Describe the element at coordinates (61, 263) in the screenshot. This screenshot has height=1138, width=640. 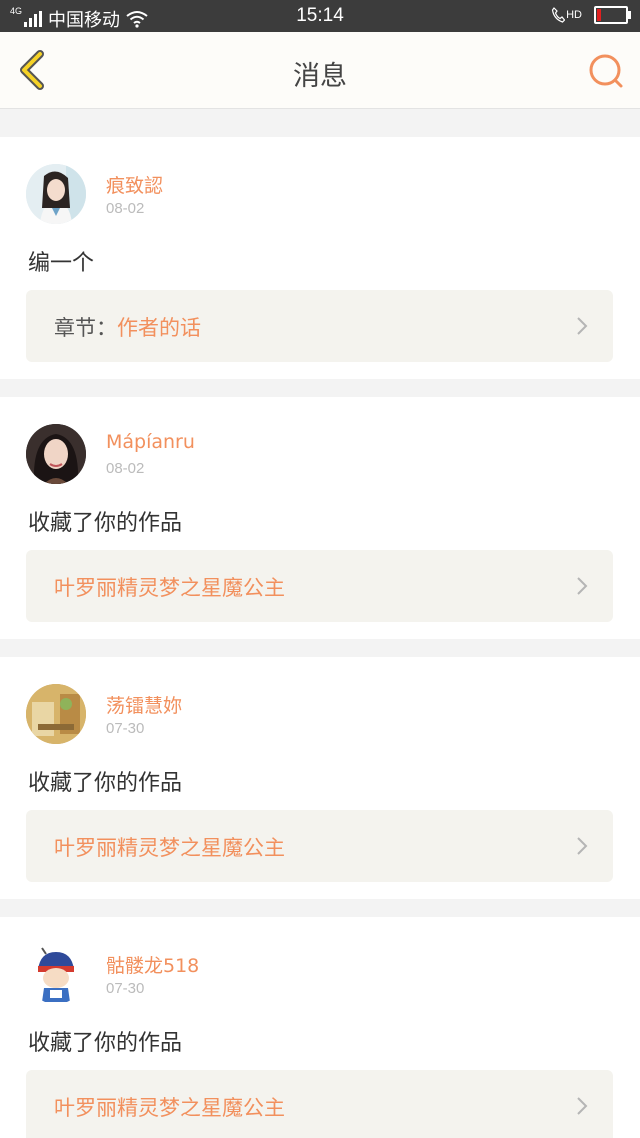
I see `message-text: 编一个` at that location.